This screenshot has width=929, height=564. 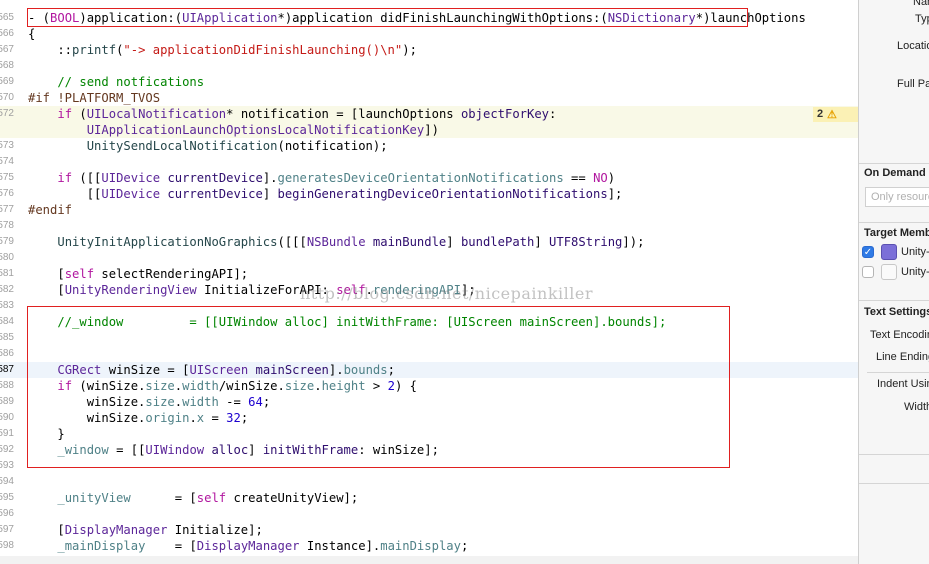 I want to click on code-token: UTF8String, so click(x=586, y=242).